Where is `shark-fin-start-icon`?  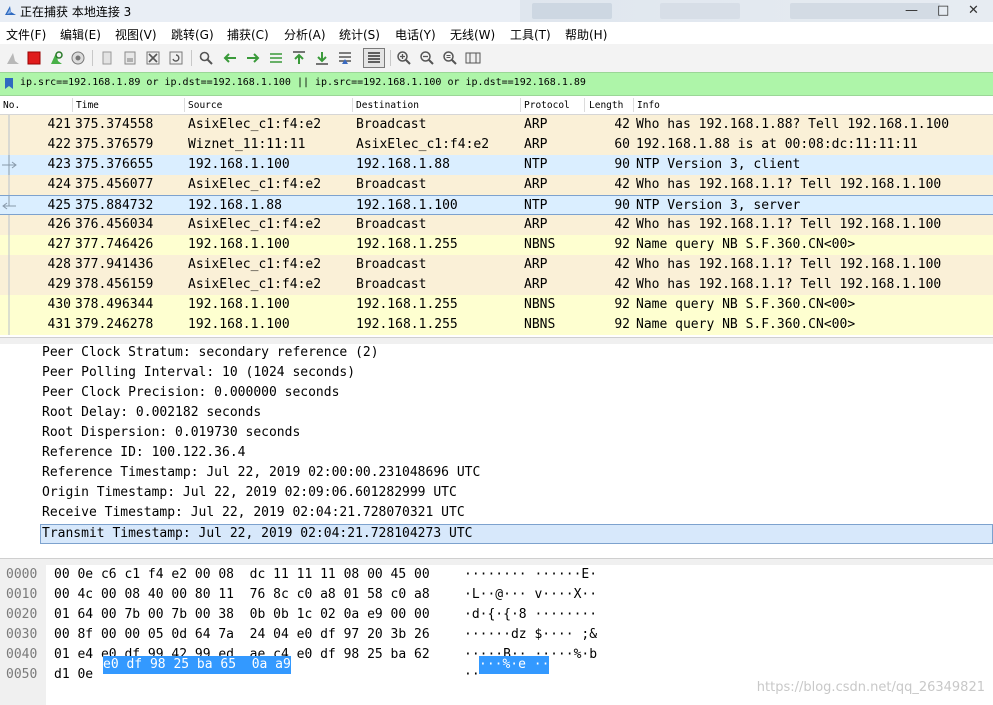 shark-fin-start-icon is located at coordinates (13, 58).